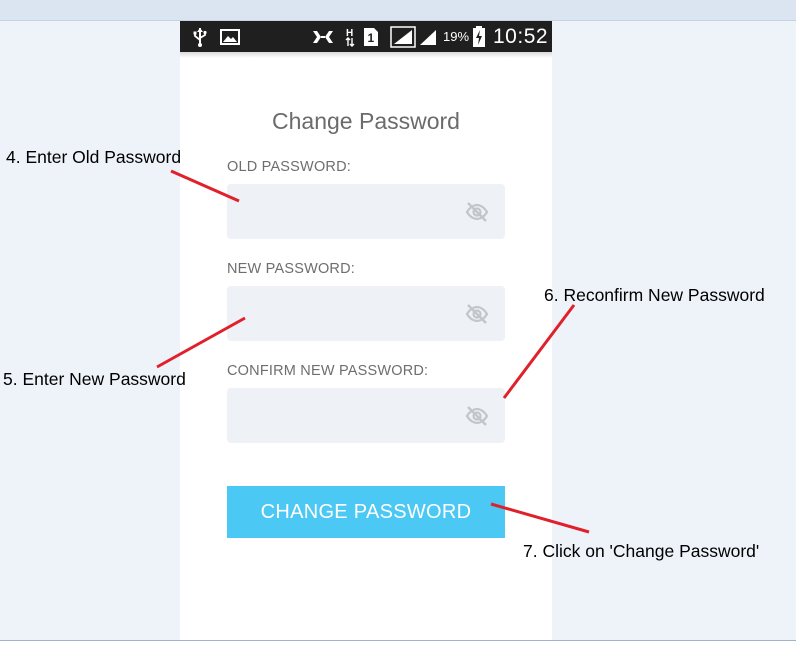 The image size is (796, 649). What do you see at coordinates (398, 10) in the screenshot?
I see `window-top-strip` at bounding box center [398, 10].